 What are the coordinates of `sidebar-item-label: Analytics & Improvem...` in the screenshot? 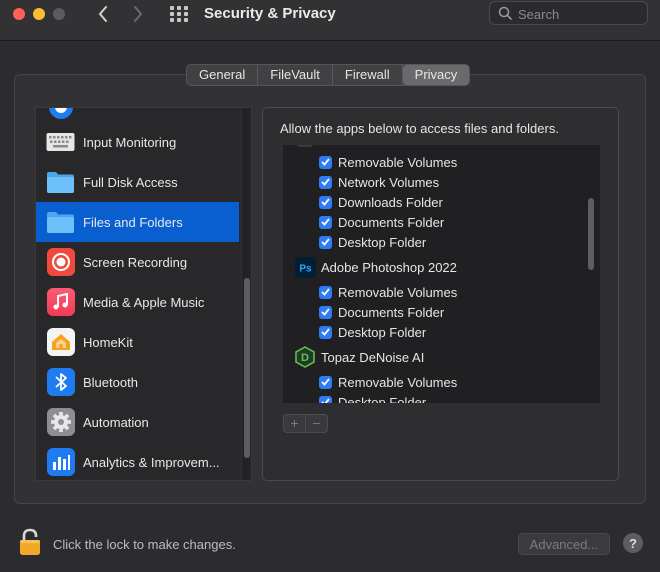 It's located at (151, 462).